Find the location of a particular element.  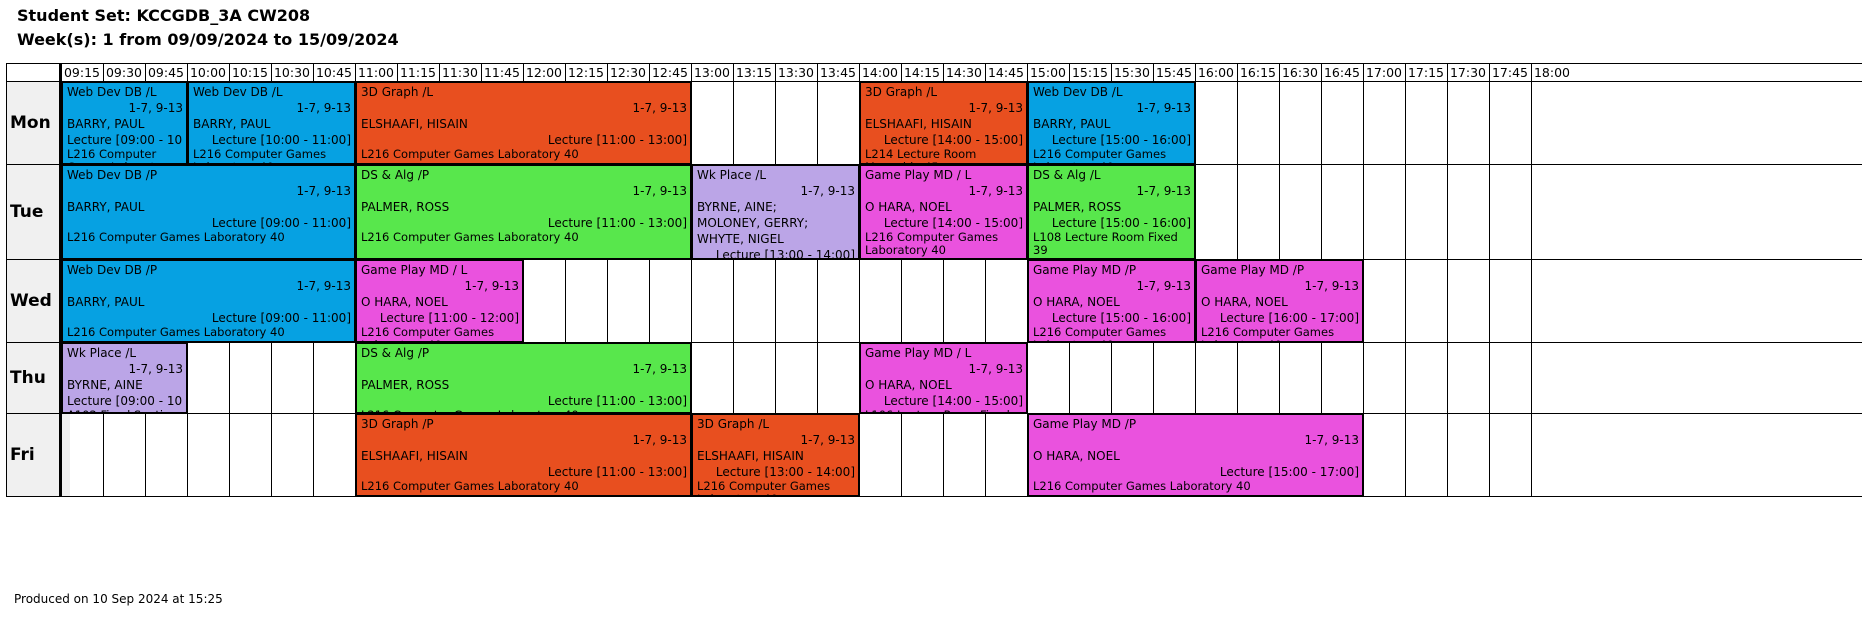

time-label: 12:00 is located at coordinates (544, 72).